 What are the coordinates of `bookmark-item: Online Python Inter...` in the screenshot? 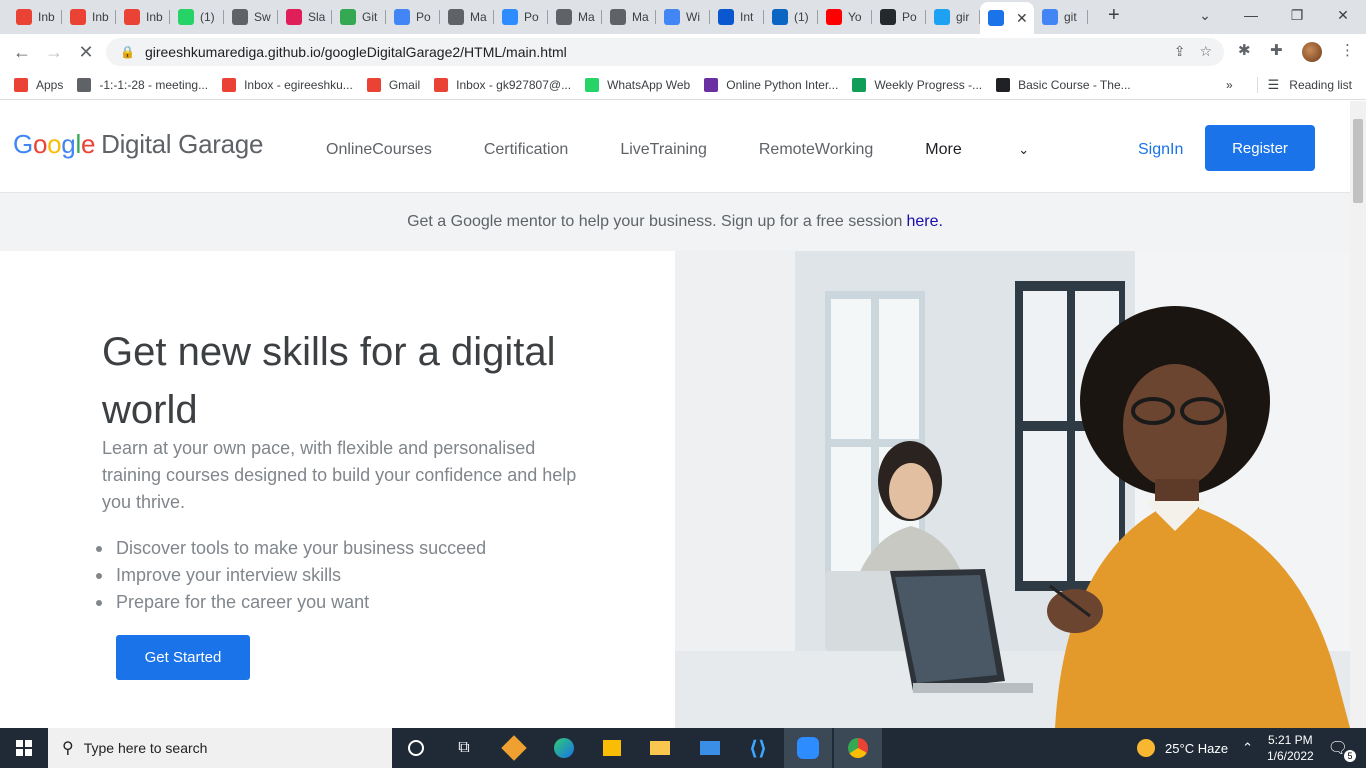 It's located at (771, 84).